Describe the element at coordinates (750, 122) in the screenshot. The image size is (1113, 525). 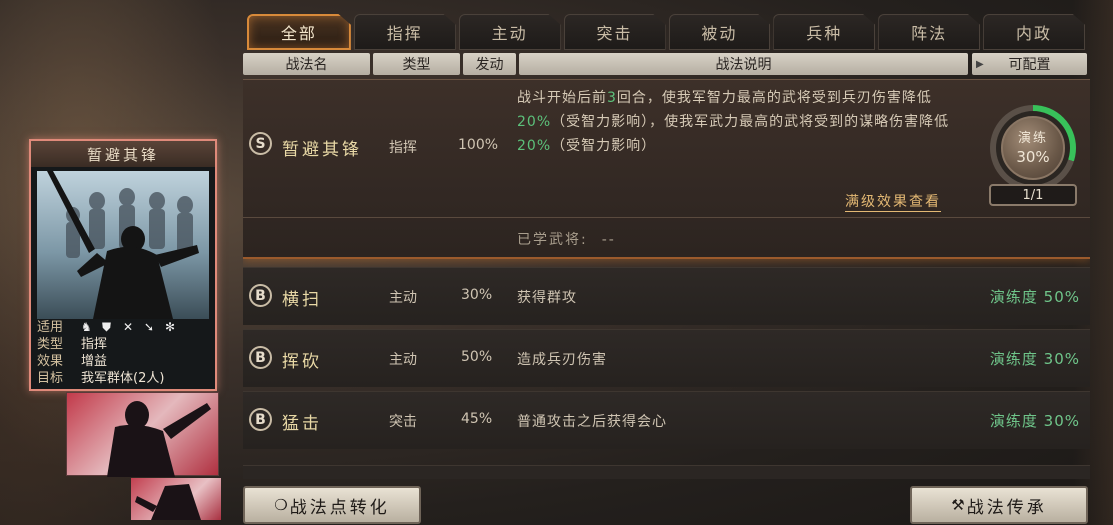
I see `desc-text: （受智力影响），使我军武力最高的武将受到的谋略伤害降低` at that location.